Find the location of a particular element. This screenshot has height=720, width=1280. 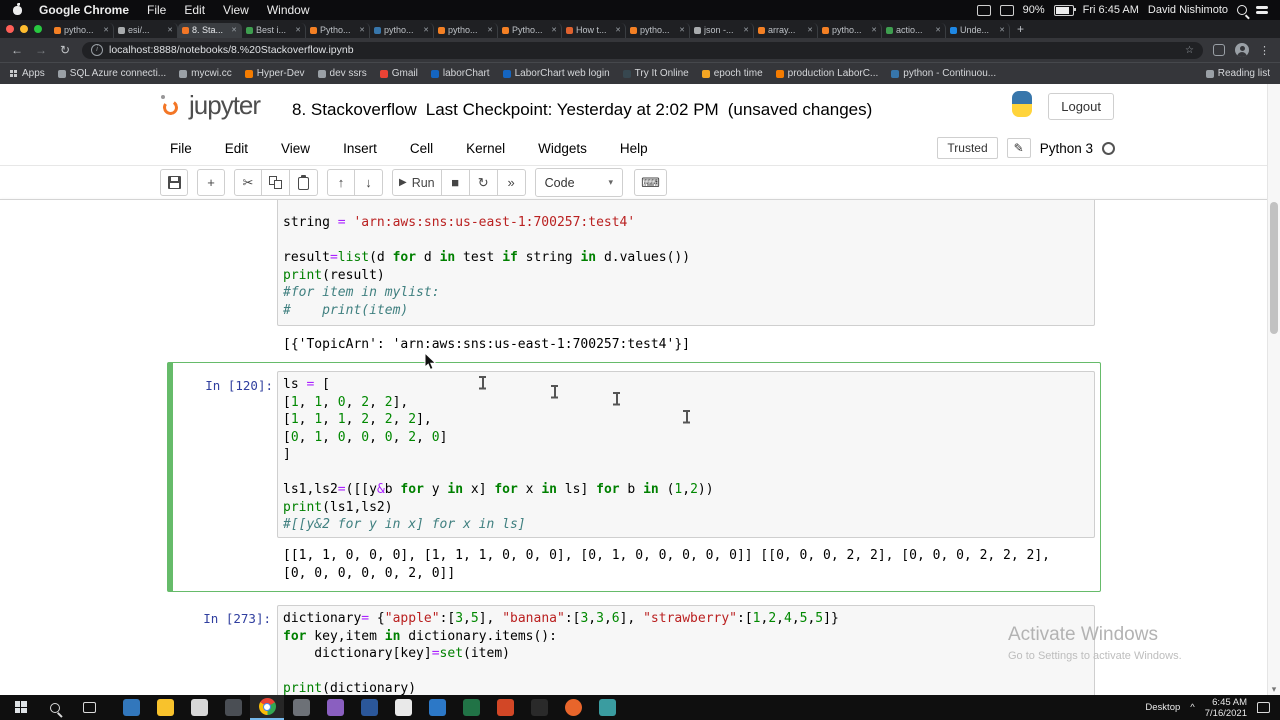

notebook-title: 8. Stackoverflow is located at coordinates (354, 110).